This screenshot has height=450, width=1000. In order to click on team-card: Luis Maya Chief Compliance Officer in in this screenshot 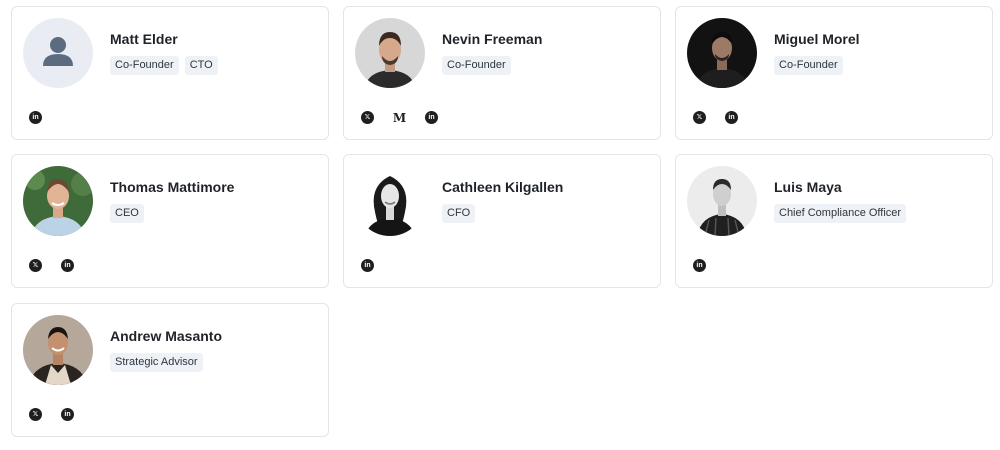, I will do `click(834, 221)`.